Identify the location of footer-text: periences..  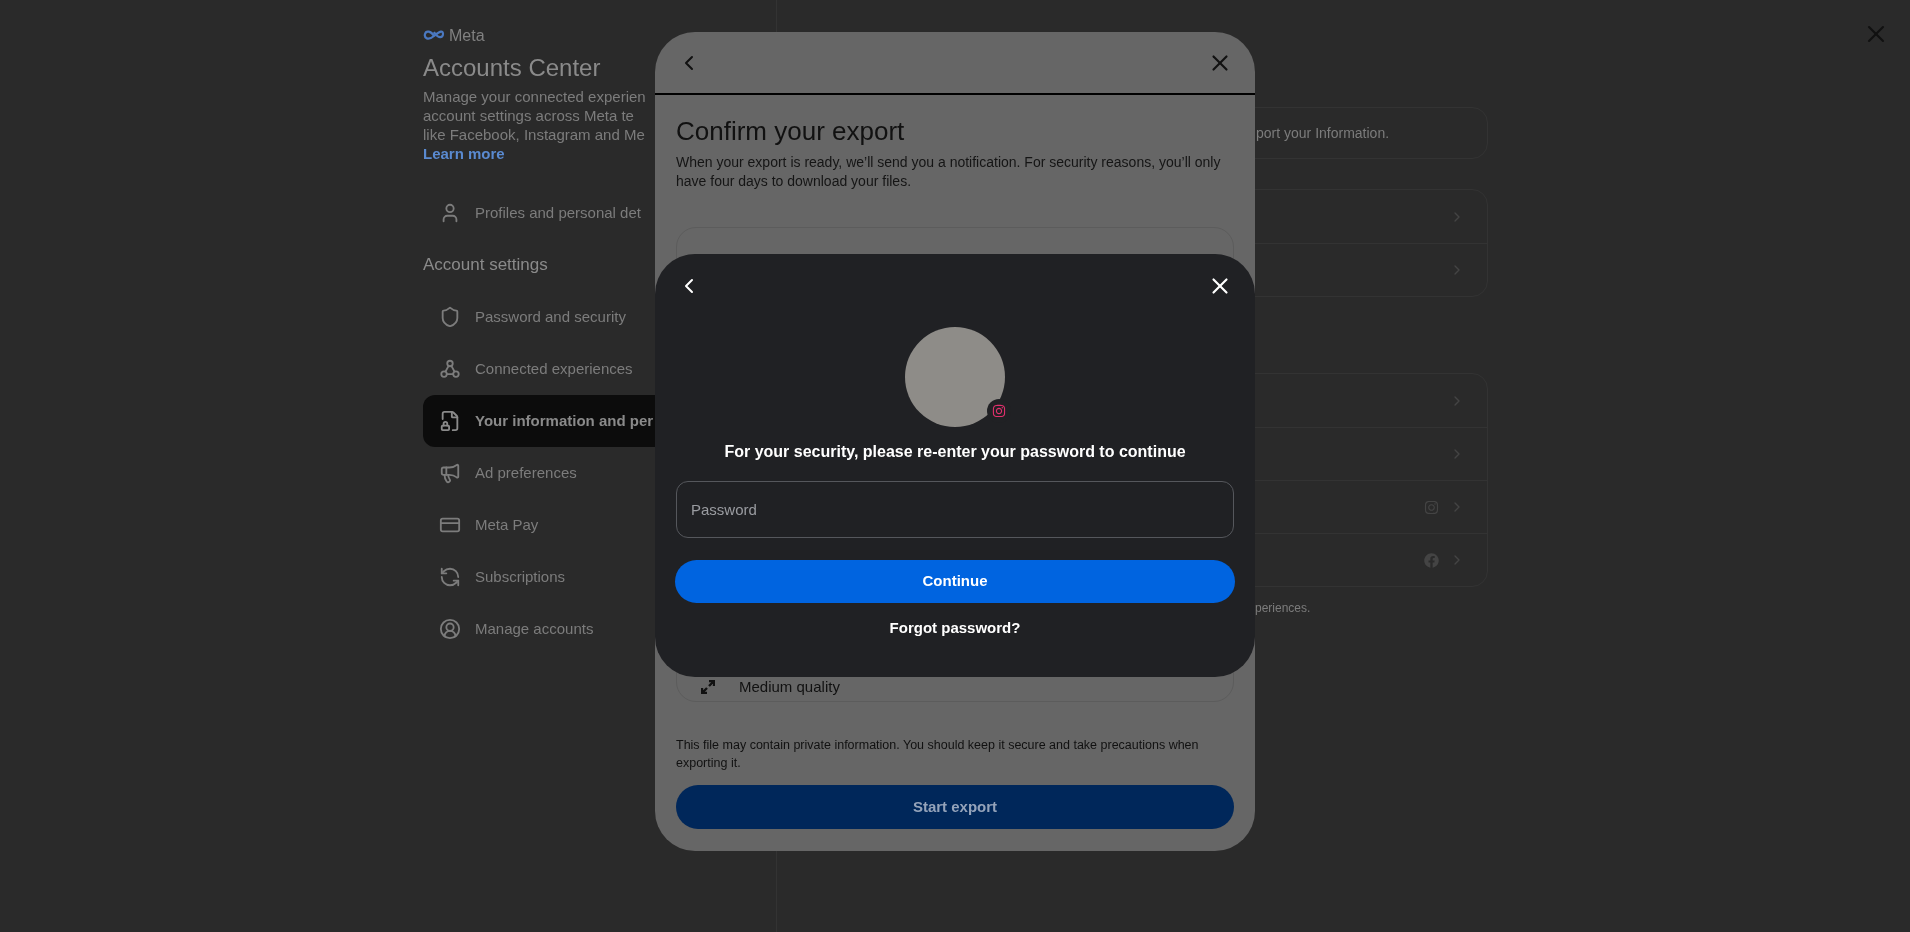
(1283, 608).